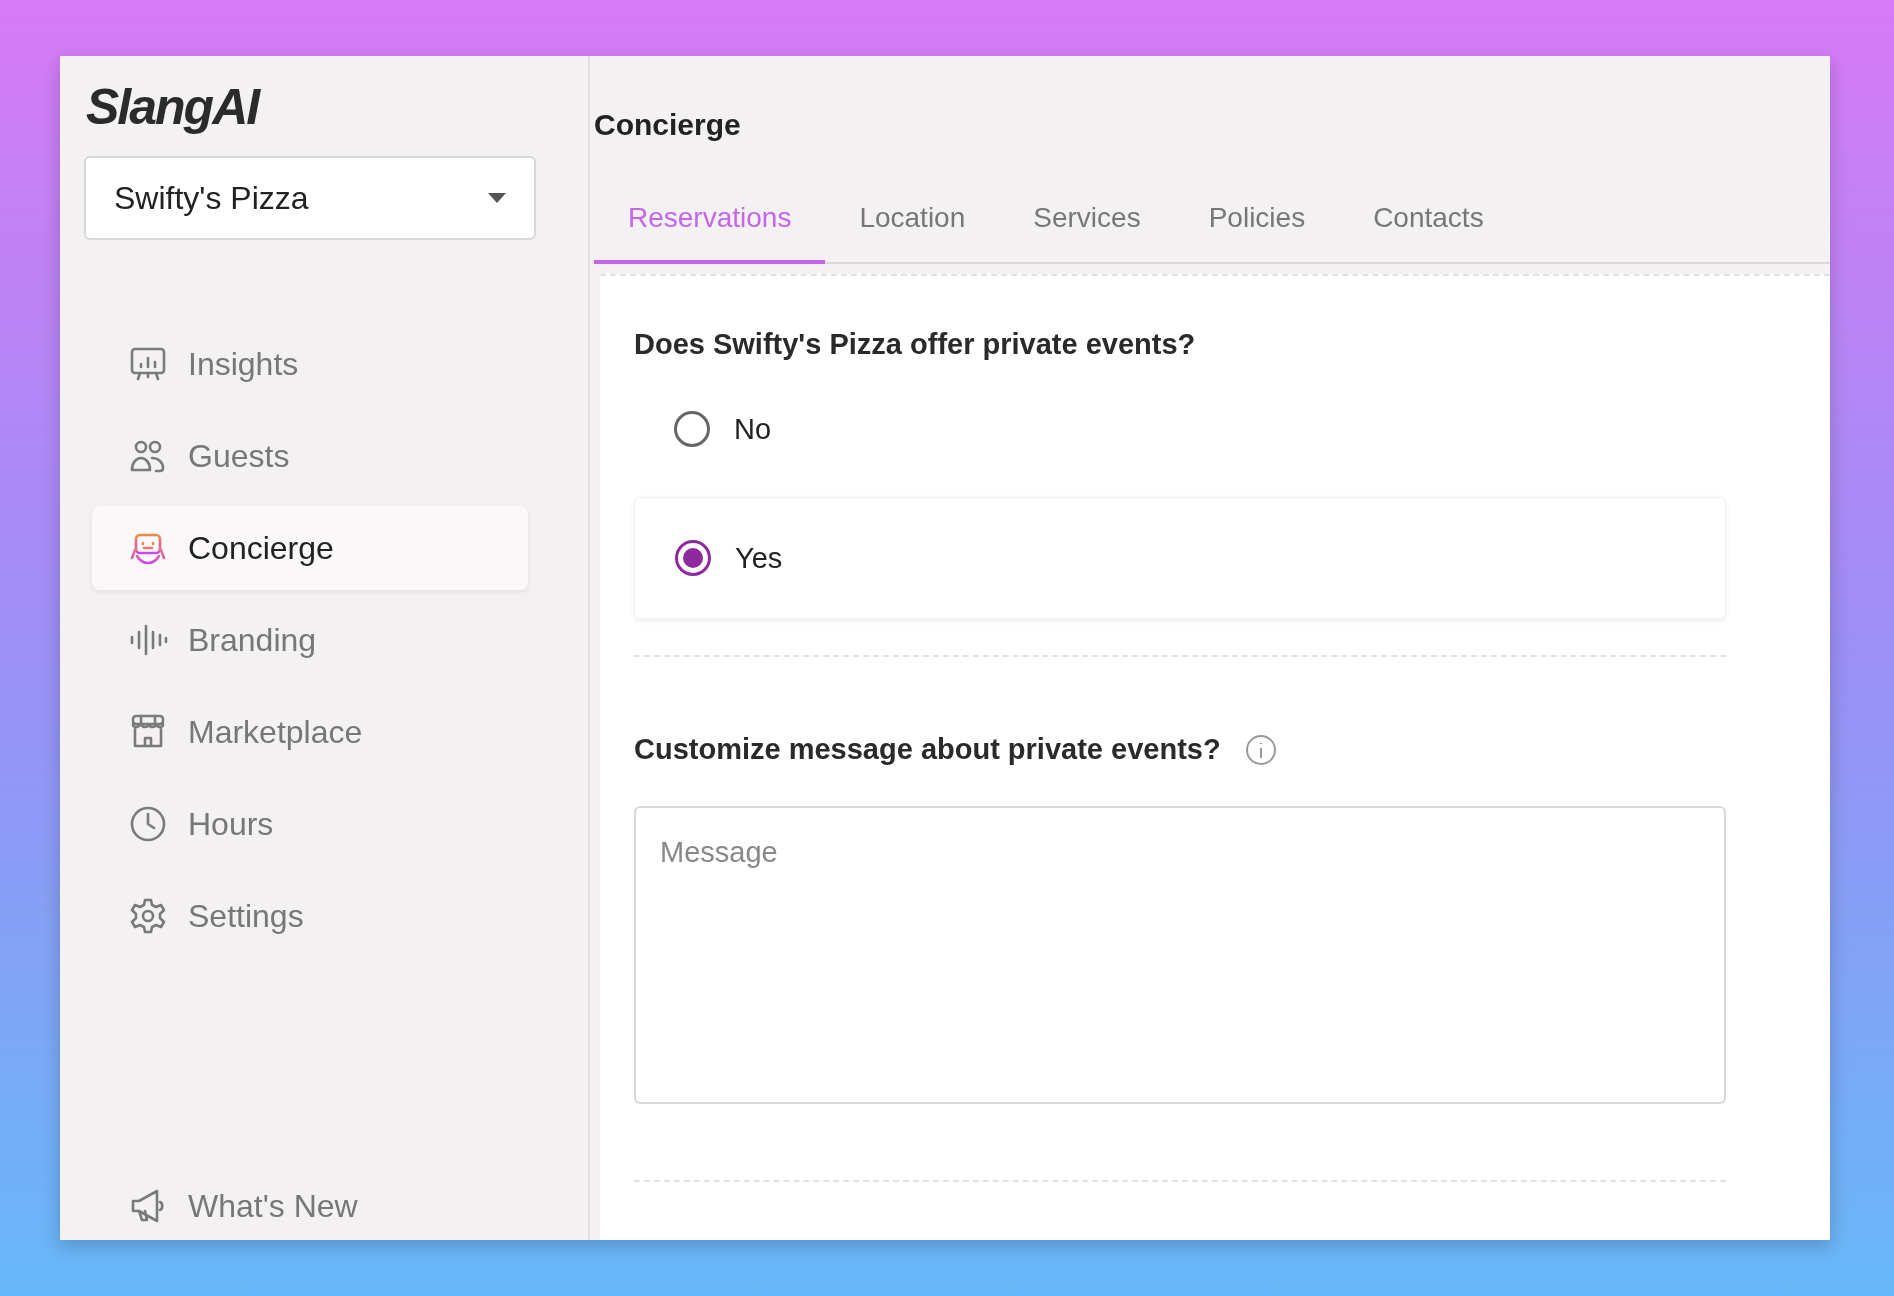 The image size is (1894, 1296). What do you see at coordinates (310, 916) in the screenshot?
I see `sidebar-item: Settings` at bounding box center [310, 916].